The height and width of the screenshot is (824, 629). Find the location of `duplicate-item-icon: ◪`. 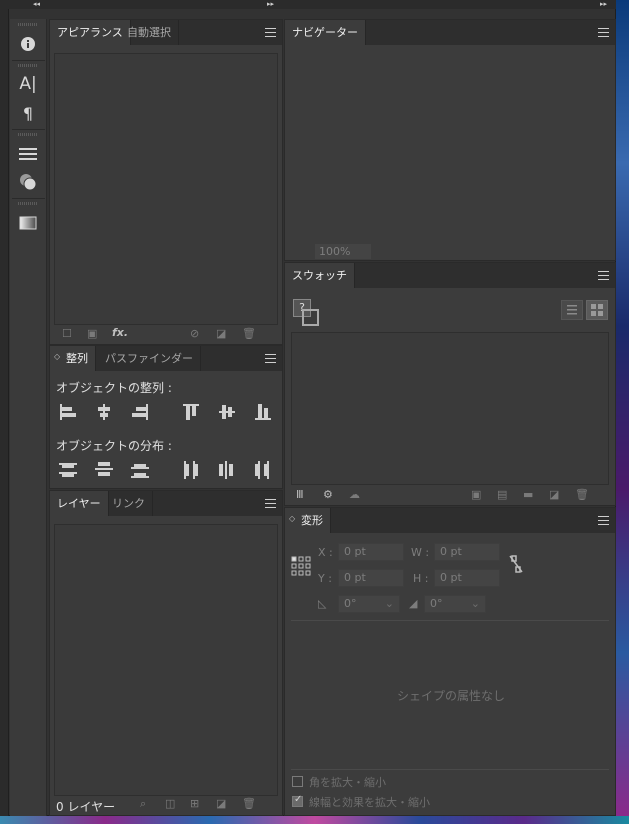

duplicate-item-icon: ◪ is located at coordinates (221, 334).